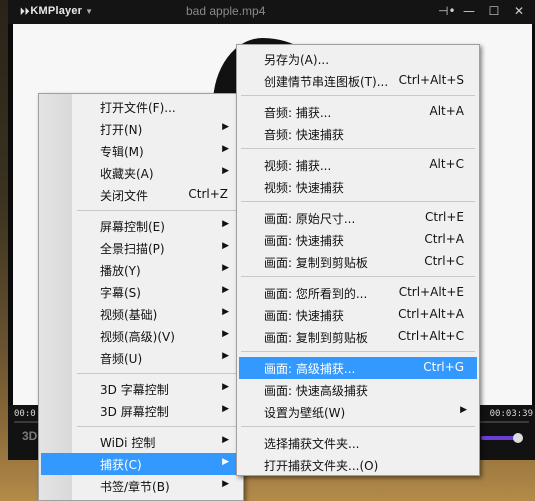  What do you see at coordinates (89, 11) in the screenshot?
I see `chevron-down-icon: ▼` at bounding box center [89, 11].